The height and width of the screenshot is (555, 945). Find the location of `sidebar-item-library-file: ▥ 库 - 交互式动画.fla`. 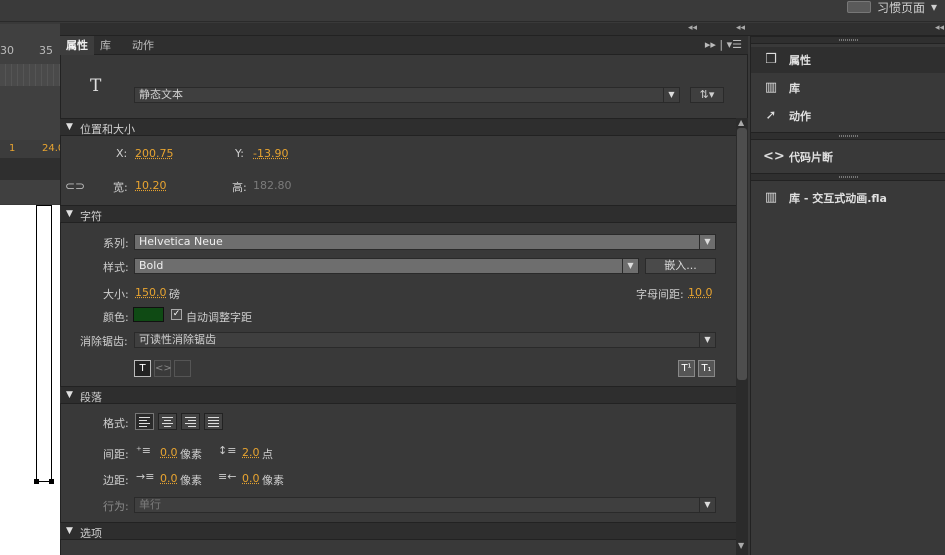

sidebar-item-library-file: ▥ 库 - 交互式动画.fla is located at coordinates (848, 198).